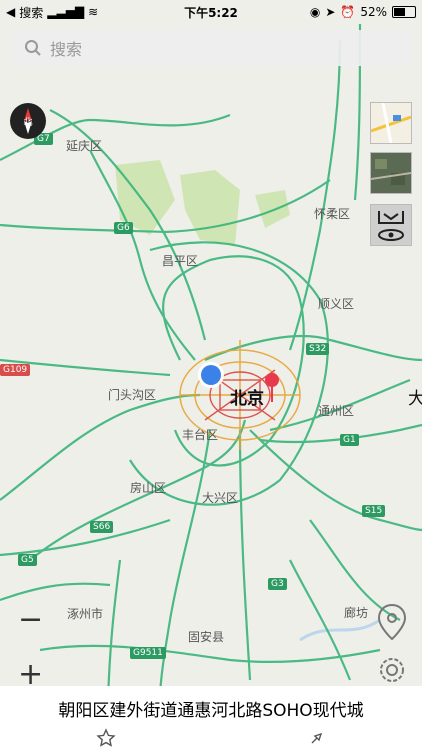 The height and width of the screenshot is (750, 422). What do you see at coordinates (336, 411) in the screenshot?
I see `label-tongzhou: 通州区` at bounding box center [336, 411].